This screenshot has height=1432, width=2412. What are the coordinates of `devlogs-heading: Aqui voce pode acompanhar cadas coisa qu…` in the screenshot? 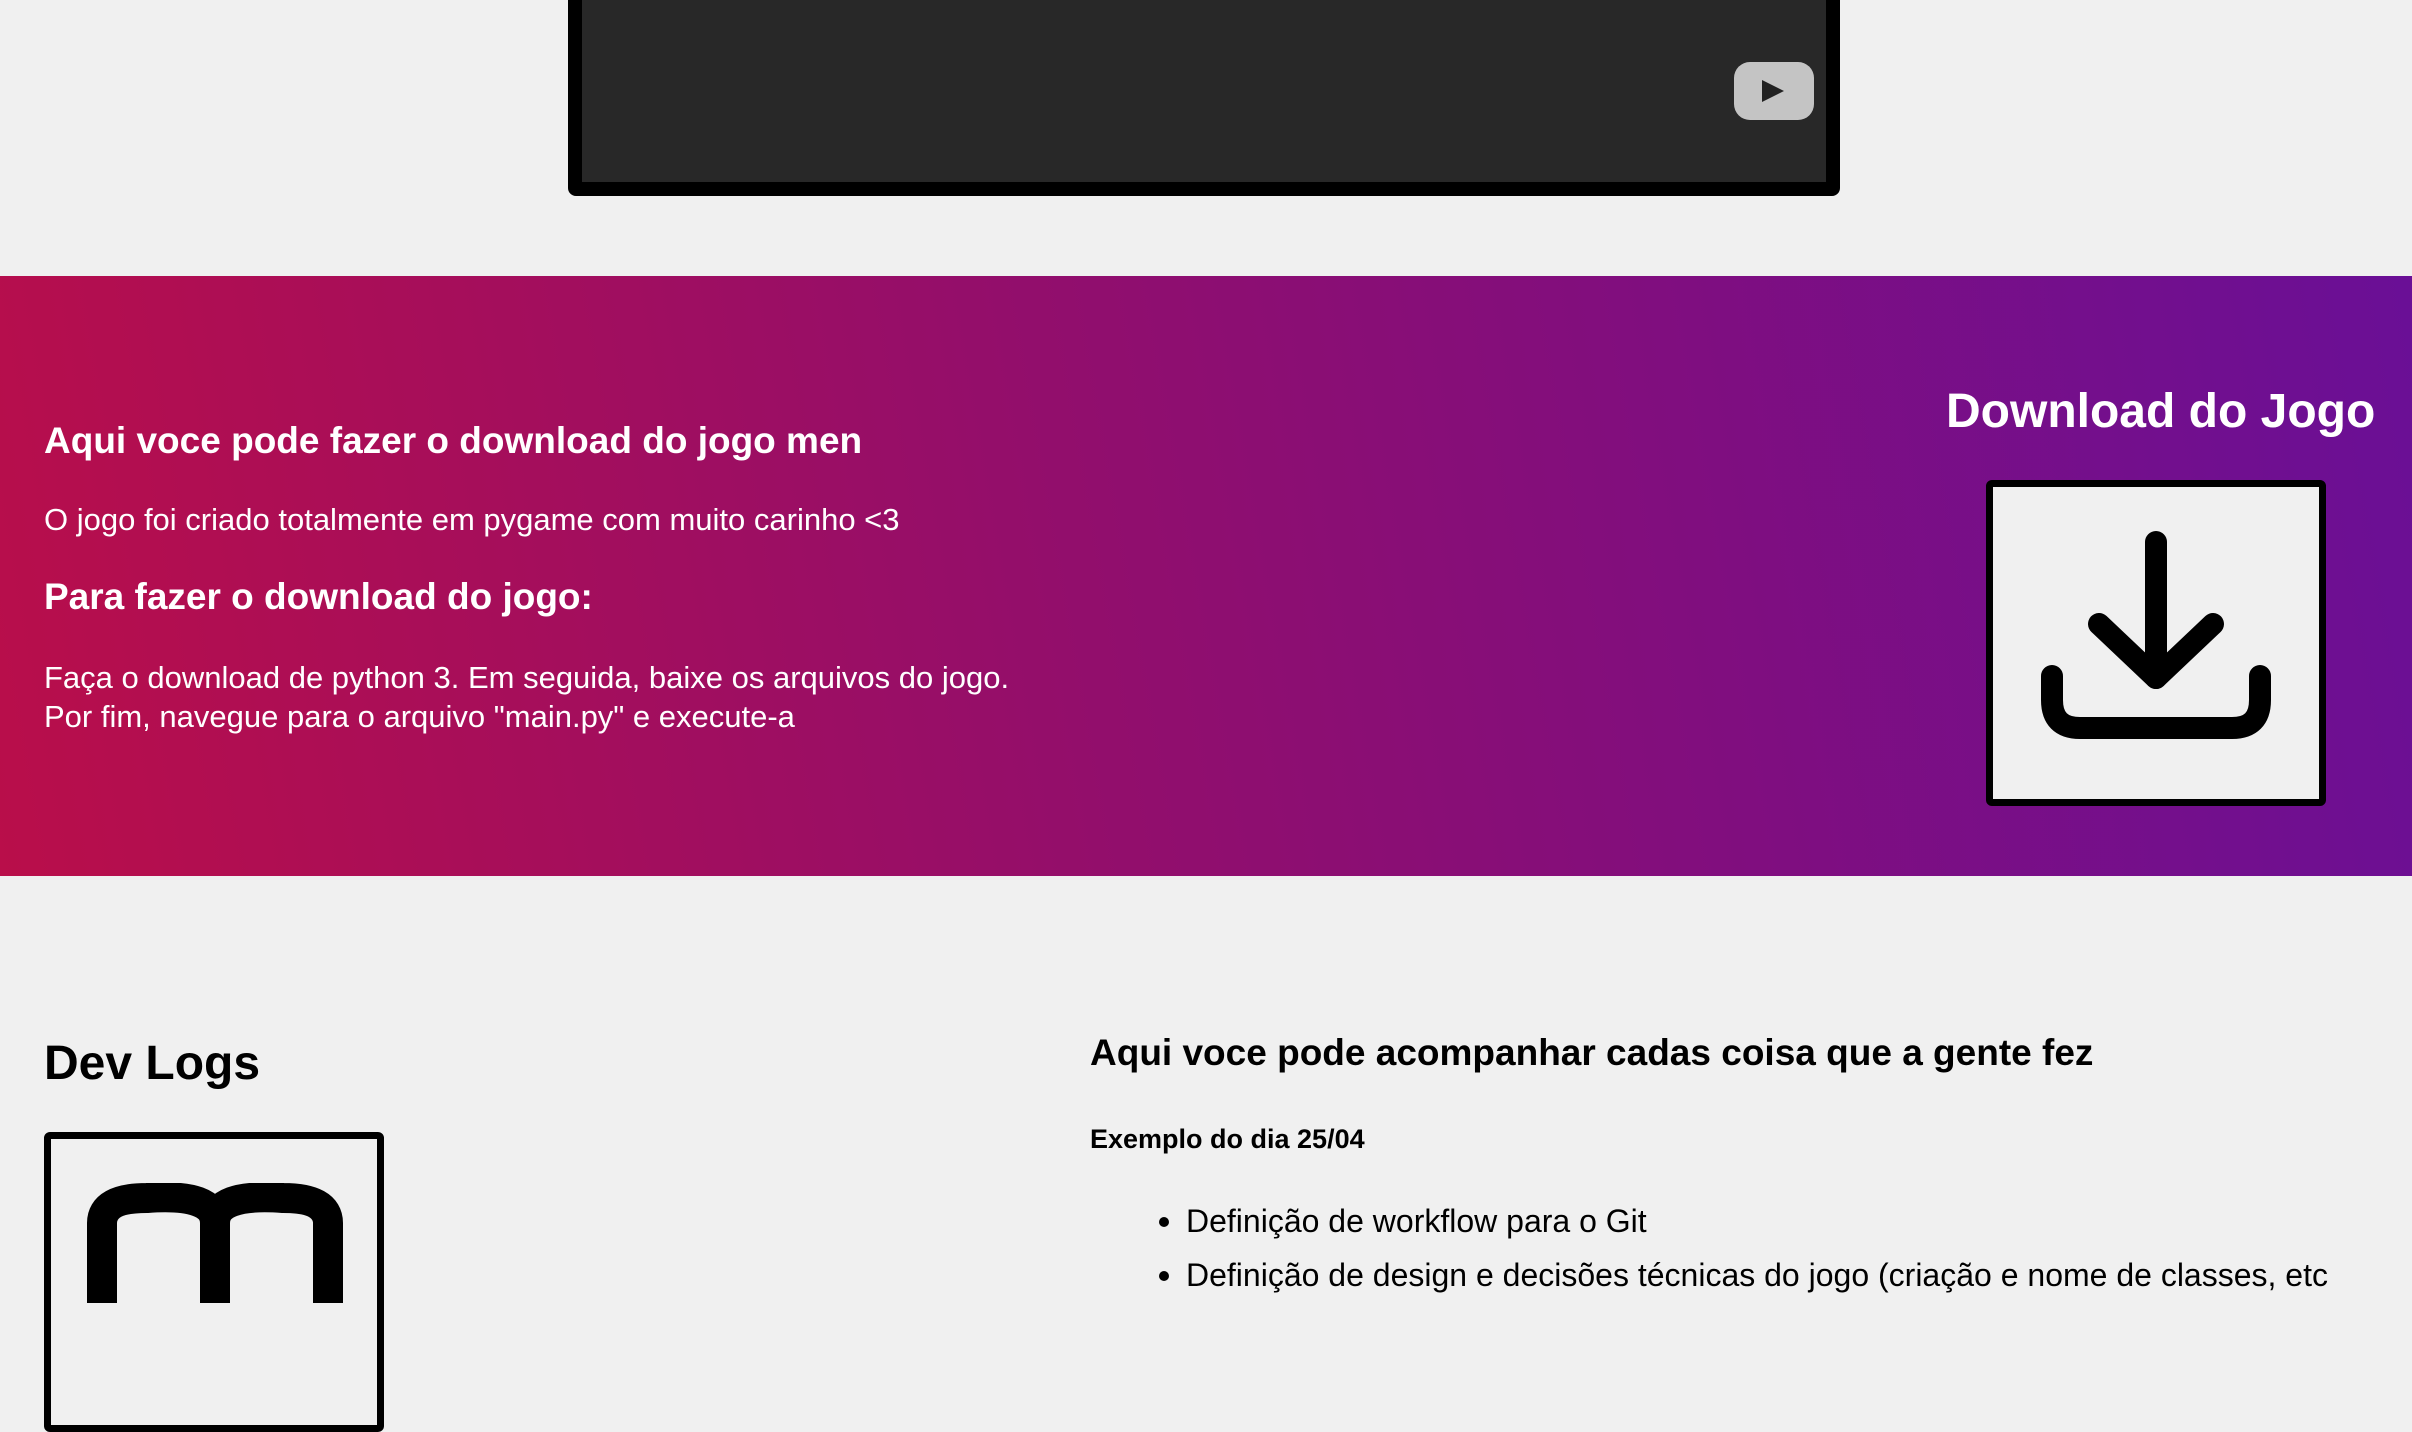 It's located at (1592, 1052).